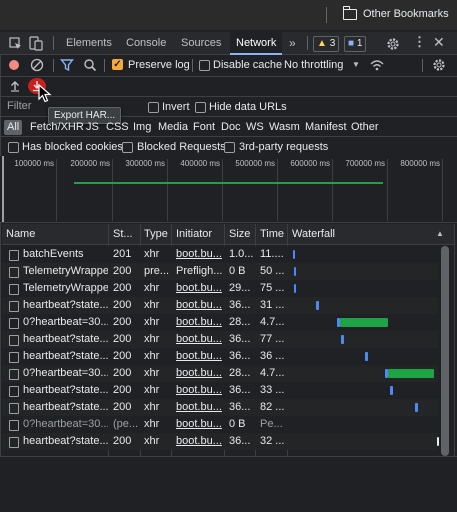 The image size is (457, 512). What do you see at coordinates (419, 42) in the screenshot?
I see `more-options-icon: ⋮` at bounding box center [419, 42].